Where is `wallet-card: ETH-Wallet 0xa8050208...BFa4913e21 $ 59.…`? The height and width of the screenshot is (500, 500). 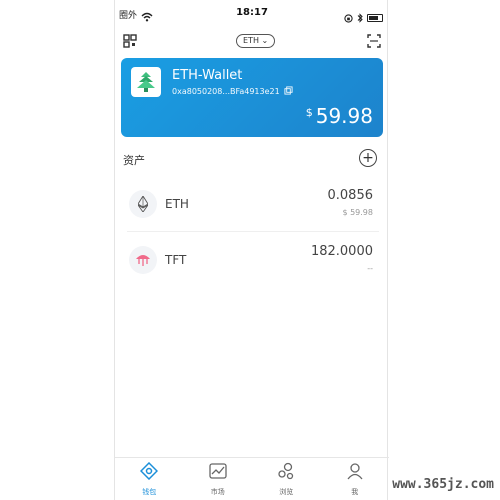
wallet-card: ETH-Wallet 0xa8050208...BFa4913e21 $ 59.… is located at coordinates (252, 97).